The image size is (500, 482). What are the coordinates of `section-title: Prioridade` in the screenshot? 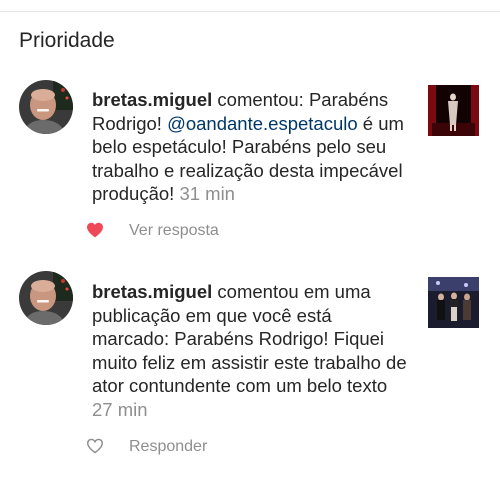 It's located at (67, 40).